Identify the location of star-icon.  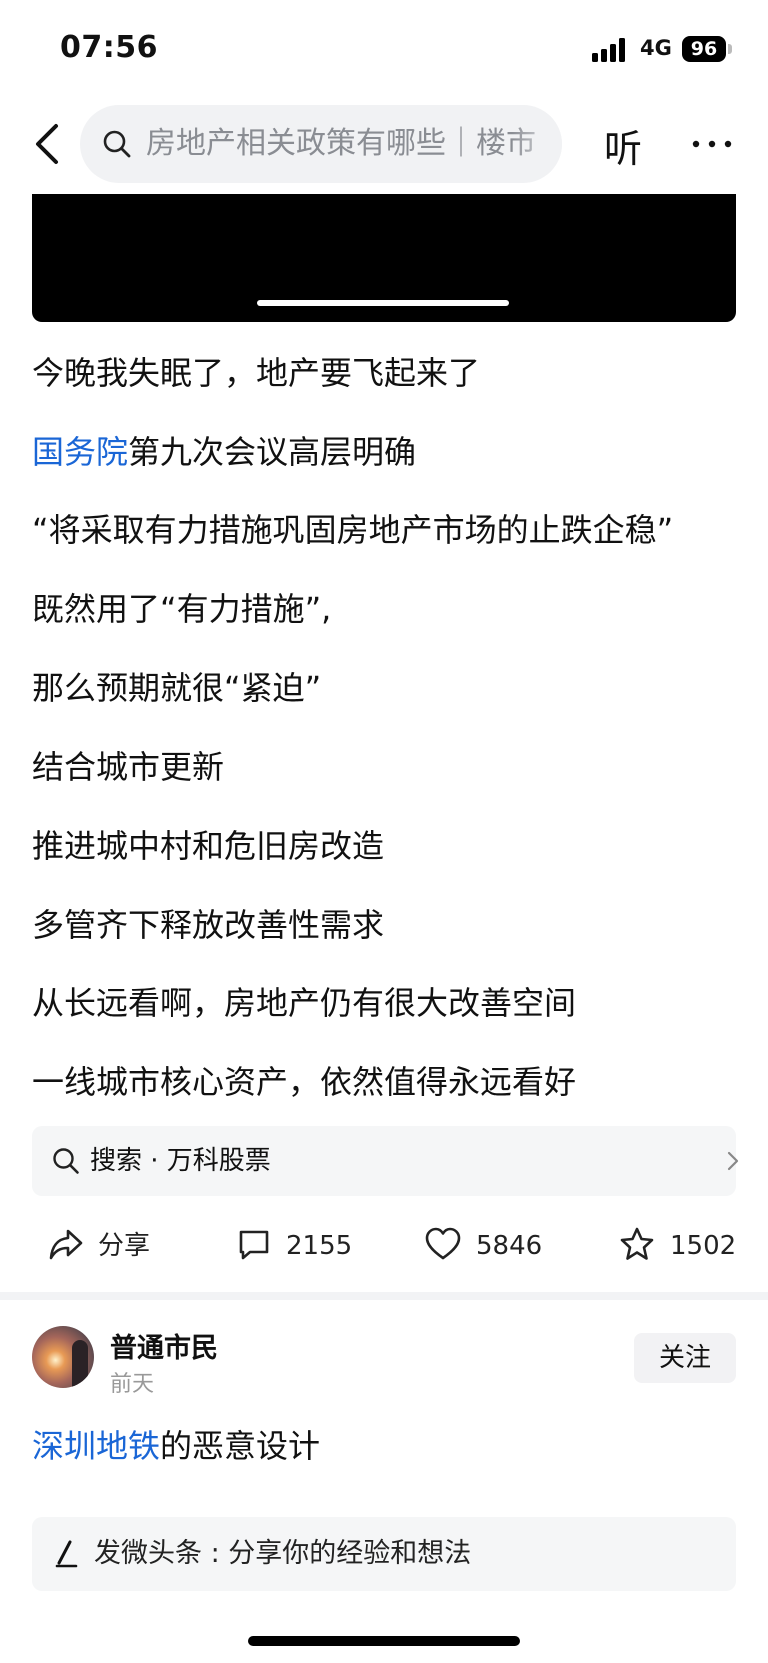
(637, 1243).